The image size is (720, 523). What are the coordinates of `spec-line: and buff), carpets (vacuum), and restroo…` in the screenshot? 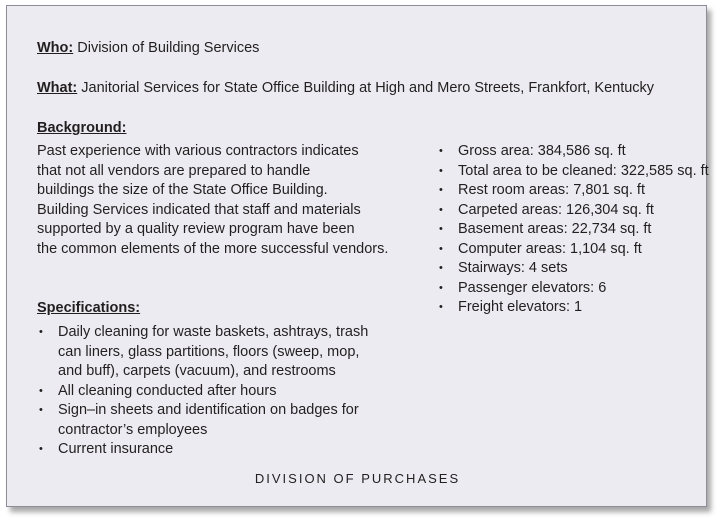 It's located at (197, 371).